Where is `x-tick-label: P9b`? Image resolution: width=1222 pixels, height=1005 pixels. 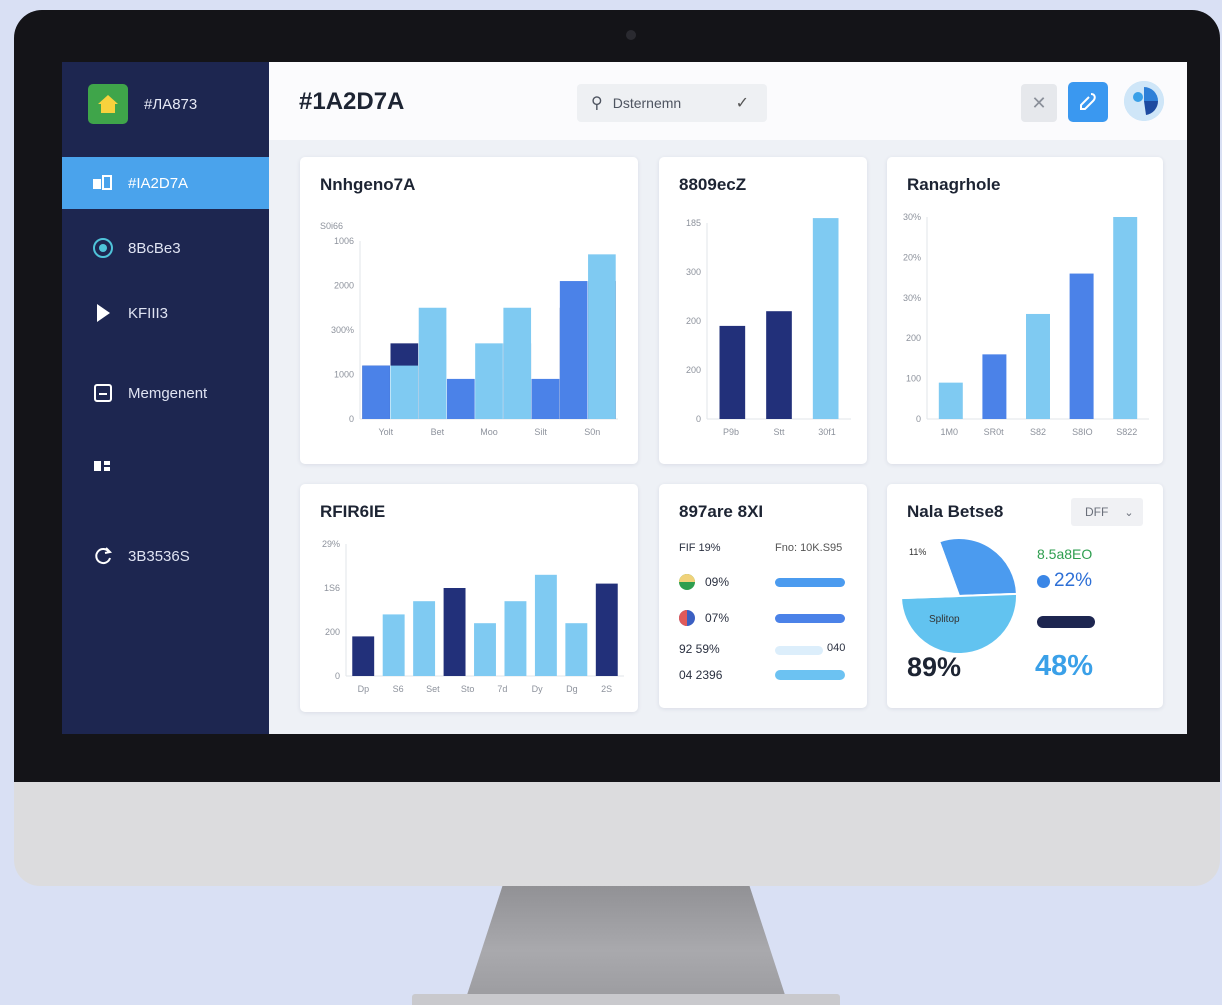
x-tick-label: P9b is located at coordinates (731, 432).